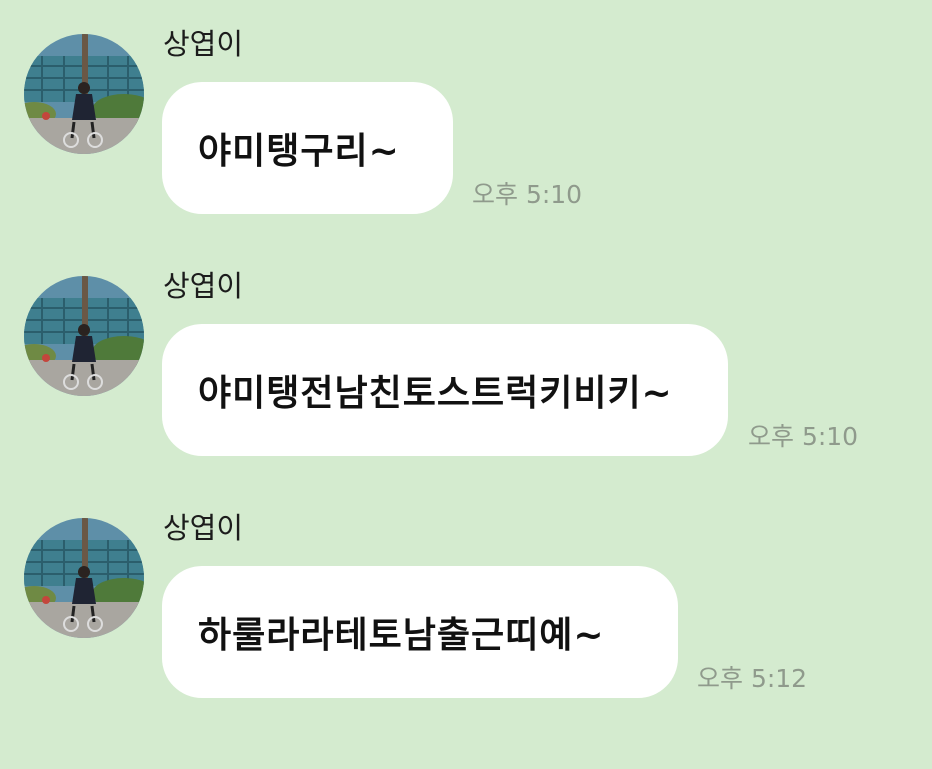  Describe the element at coordinates (445, 390) in the screenshot. I see `message-bubble: 야미탱전남친토스트럭키비키~` at that location.